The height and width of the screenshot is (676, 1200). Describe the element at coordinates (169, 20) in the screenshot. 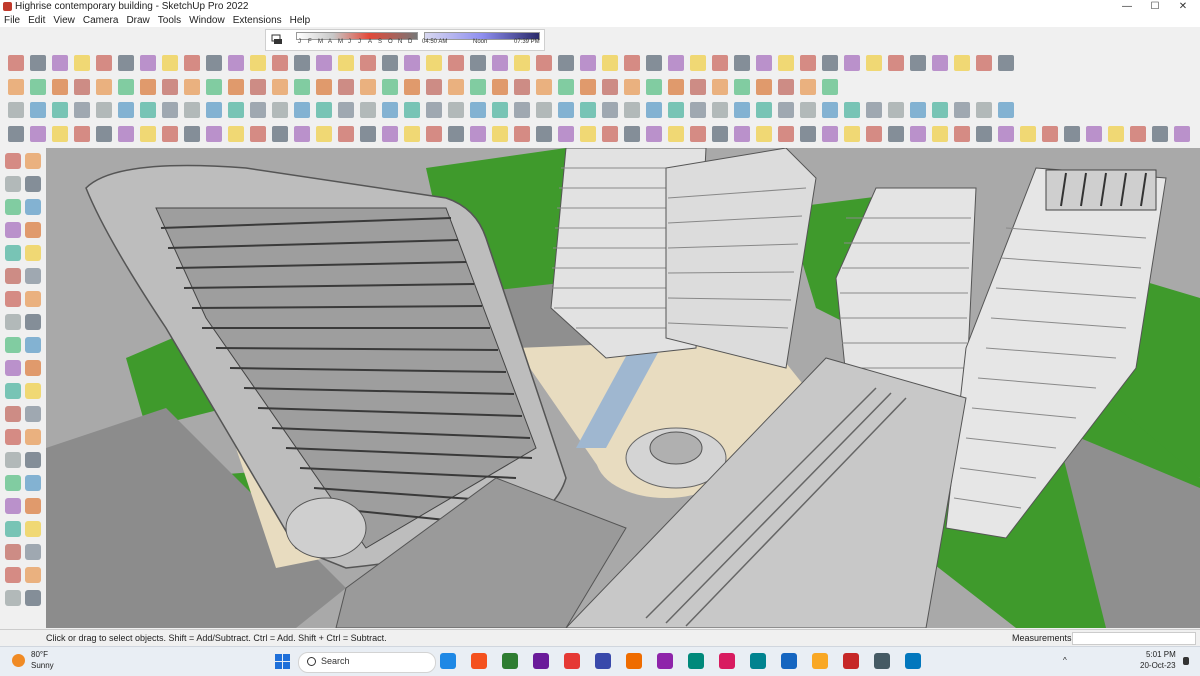

I see `menu-tools: Tools` at that location.